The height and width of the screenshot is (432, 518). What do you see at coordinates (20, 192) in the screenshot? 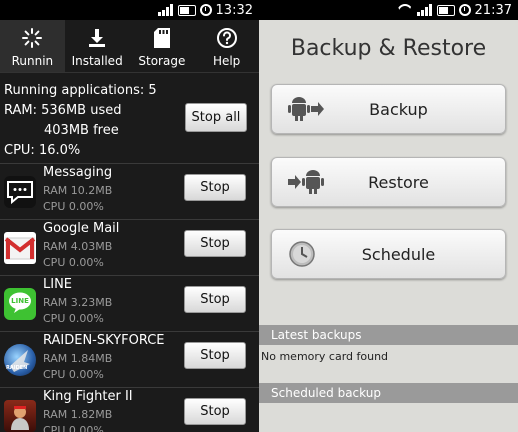
I see `messaging-icon` at bounding box center [20, 192].